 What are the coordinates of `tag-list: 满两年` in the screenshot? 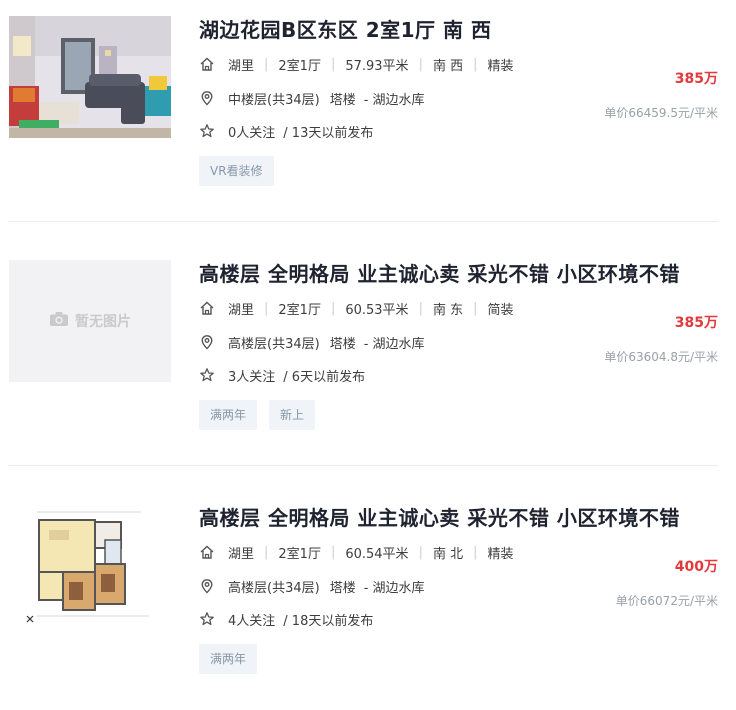 It's located at (228, 659).